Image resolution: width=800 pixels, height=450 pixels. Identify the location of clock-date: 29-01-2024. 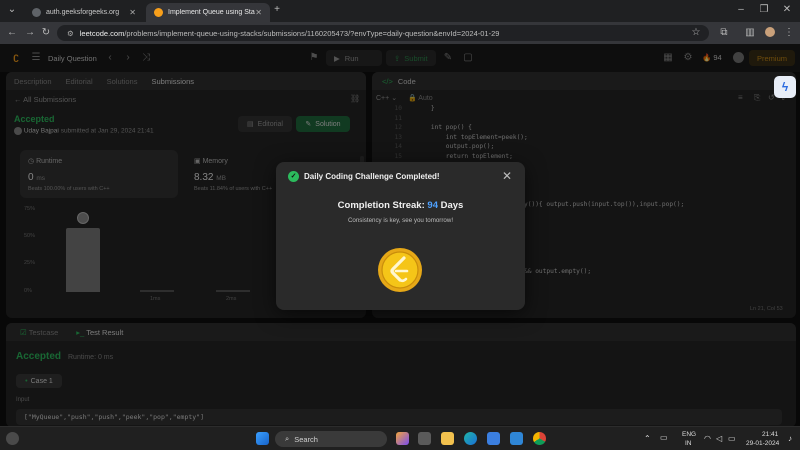
(762, 443).